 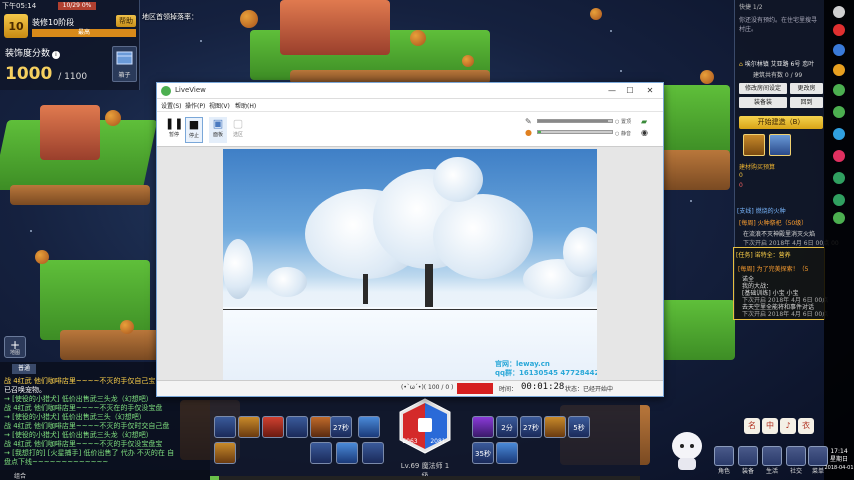 I want to click on status-counter: (•`ω´•)( 100 / 0 ), so click(x=427, y=387).